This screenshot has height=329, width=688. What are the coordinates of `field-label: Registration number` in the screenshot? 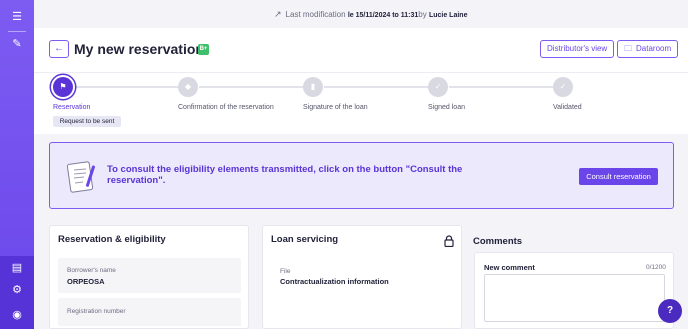 It's located at (96, 311).